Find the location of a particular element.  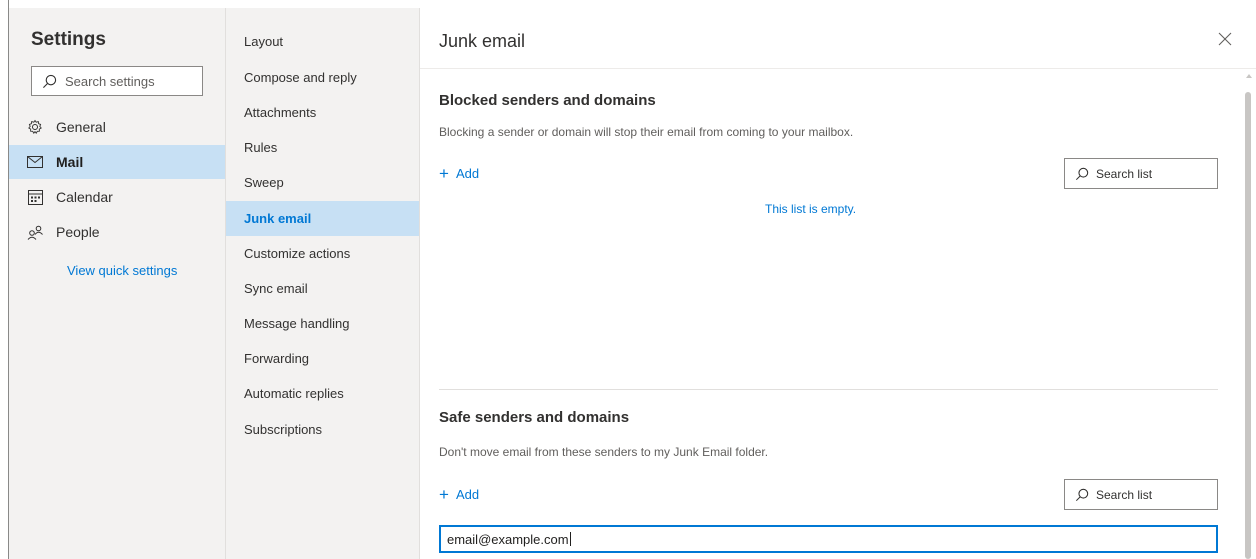

category-label: Message handling is located at coordinates (297, 323).